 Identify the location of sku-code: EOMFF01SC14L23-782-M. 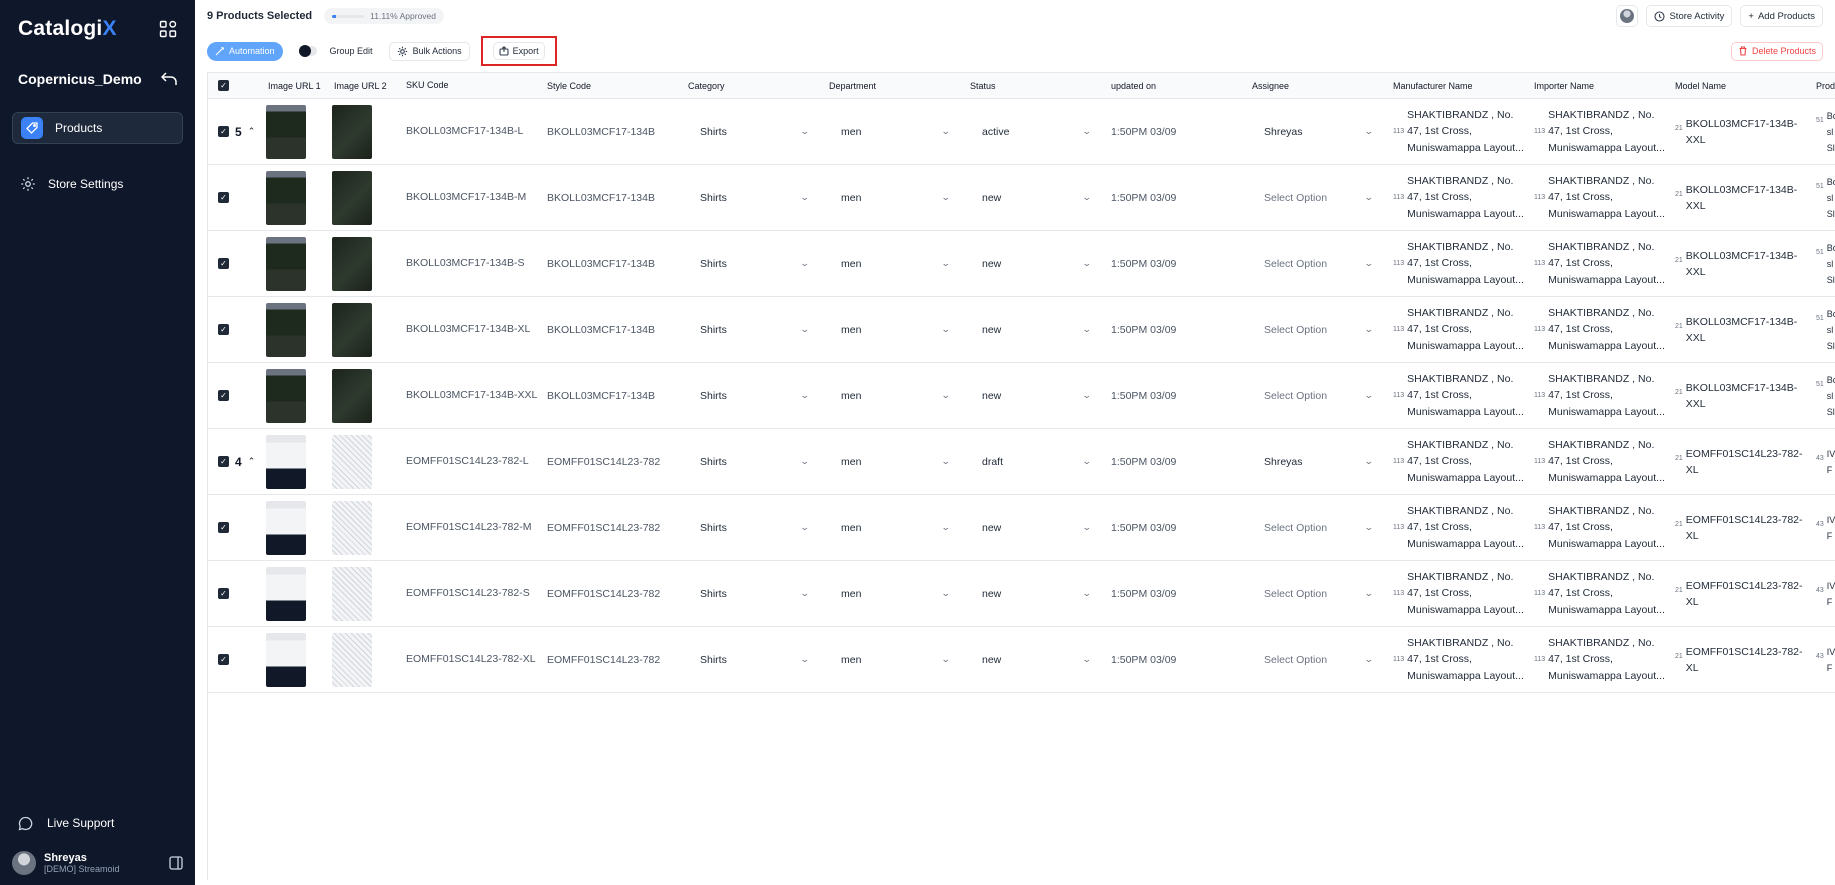
(468, 527).